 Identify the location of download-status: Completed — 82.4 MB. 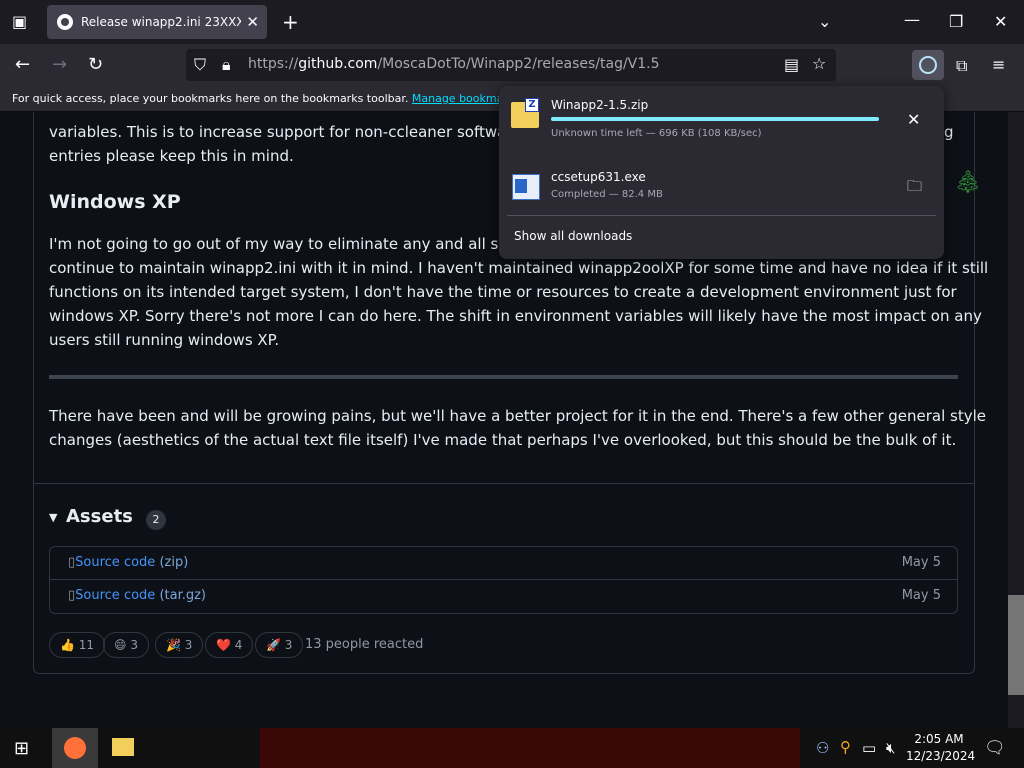
(607, 194).